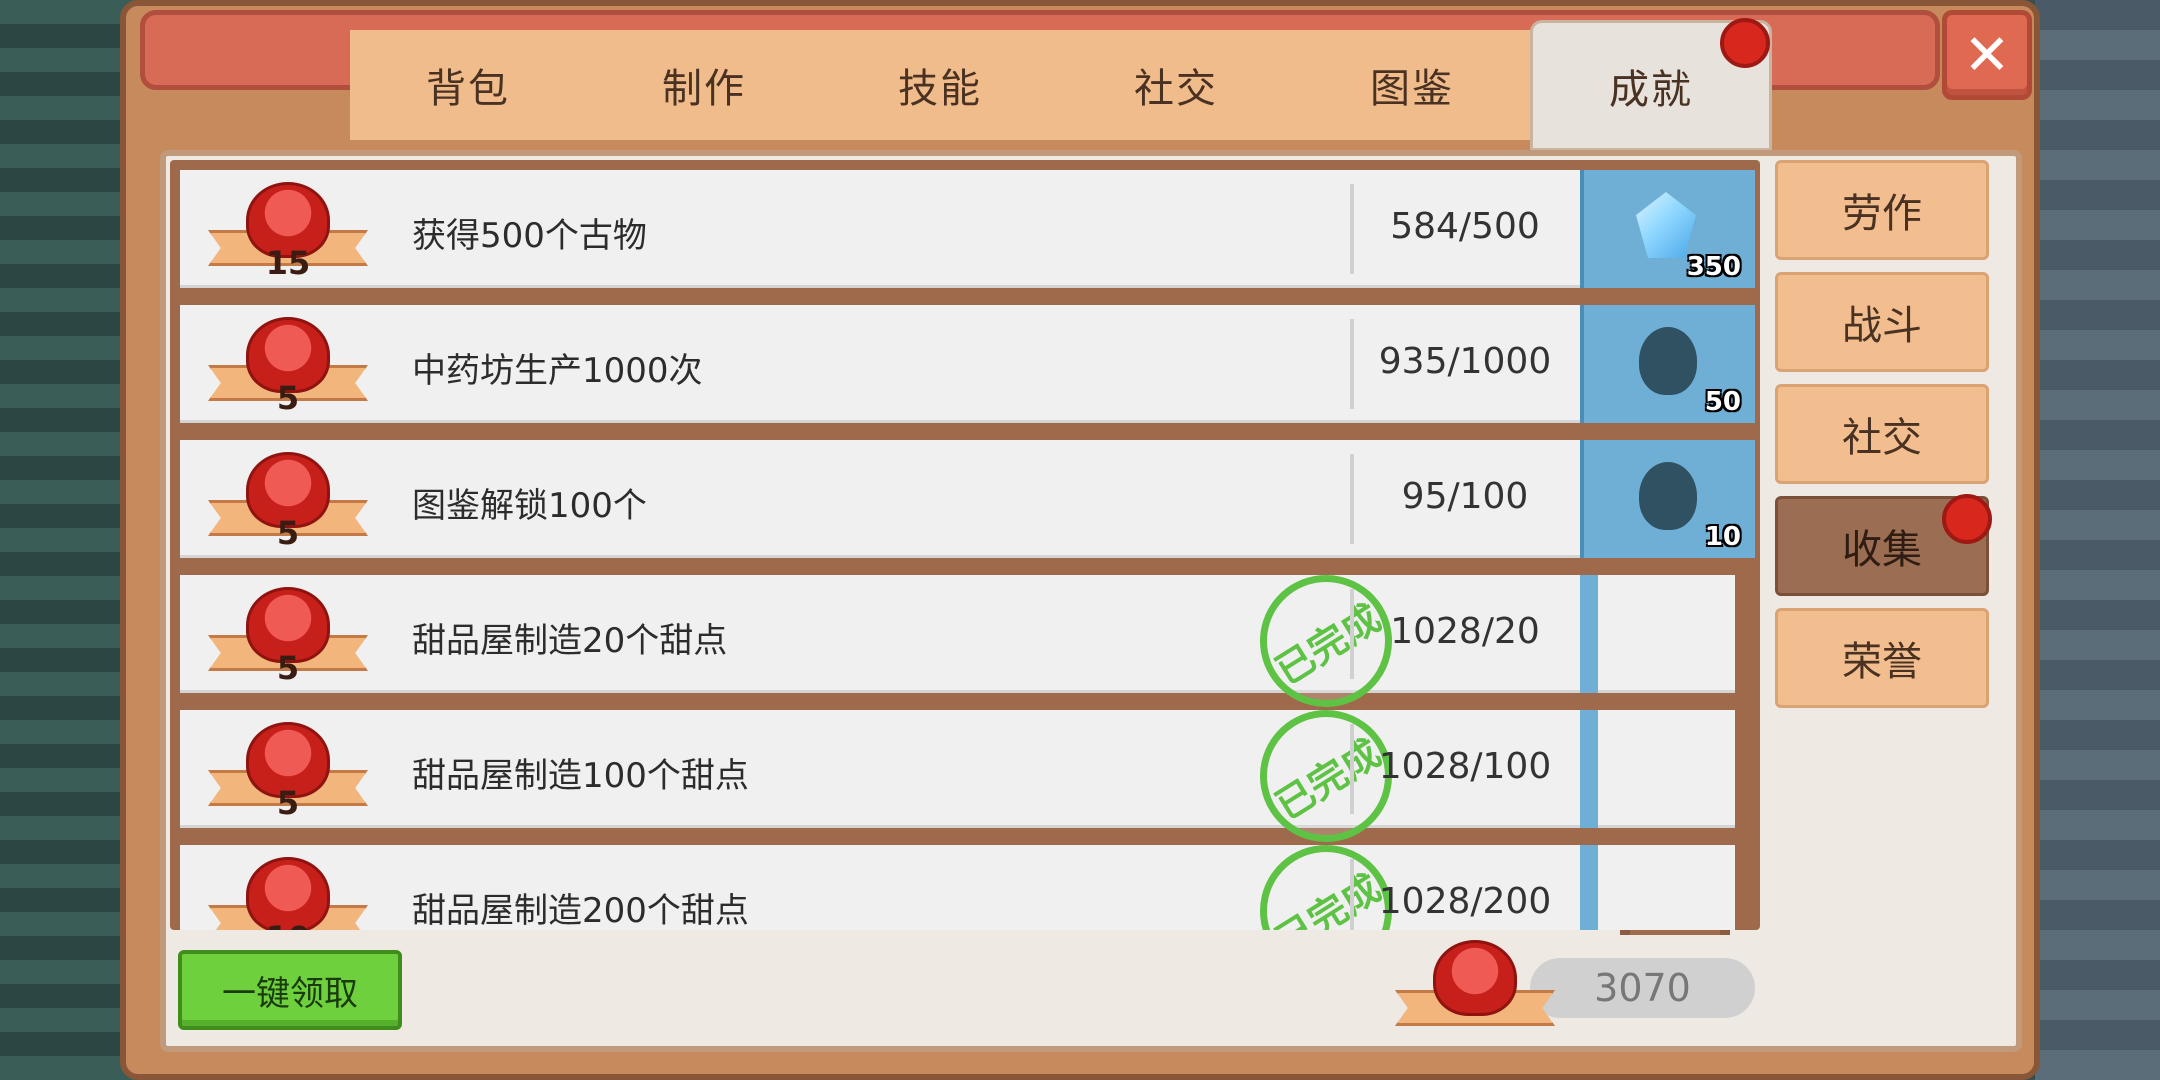  I want to click on category-honor: 荣誉, so click(1882, 658).